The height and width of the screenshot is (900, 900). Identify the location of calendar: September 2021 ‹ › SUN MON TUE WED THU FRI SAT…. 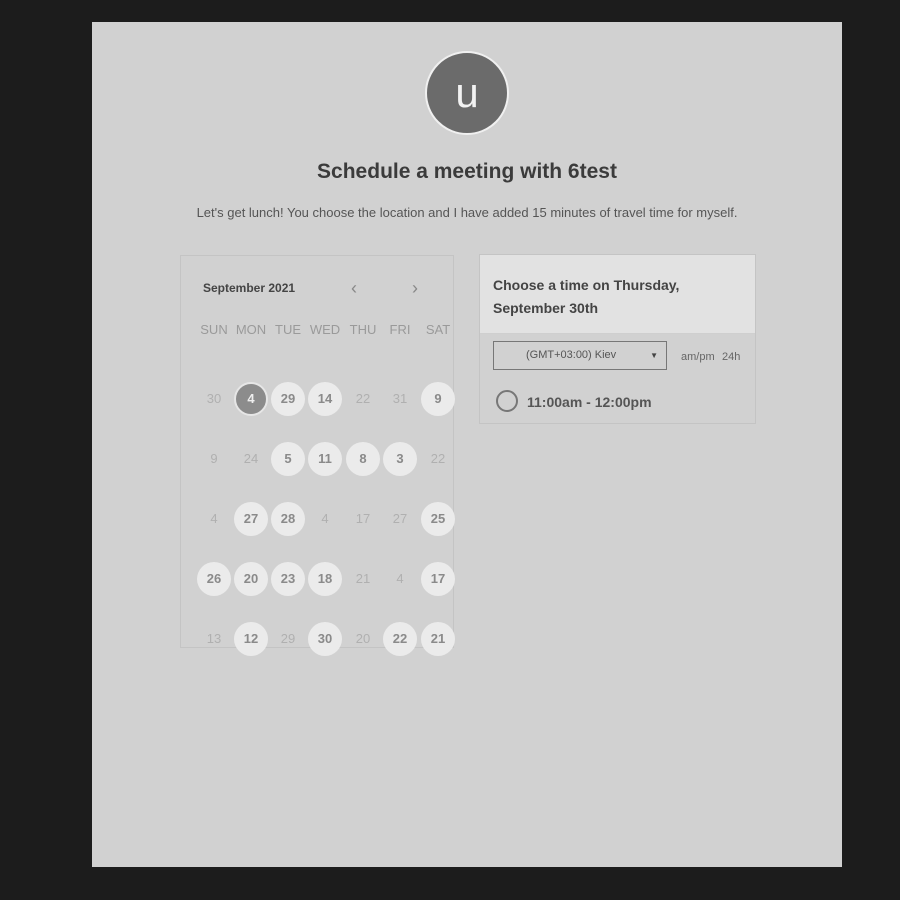
(317, 455).